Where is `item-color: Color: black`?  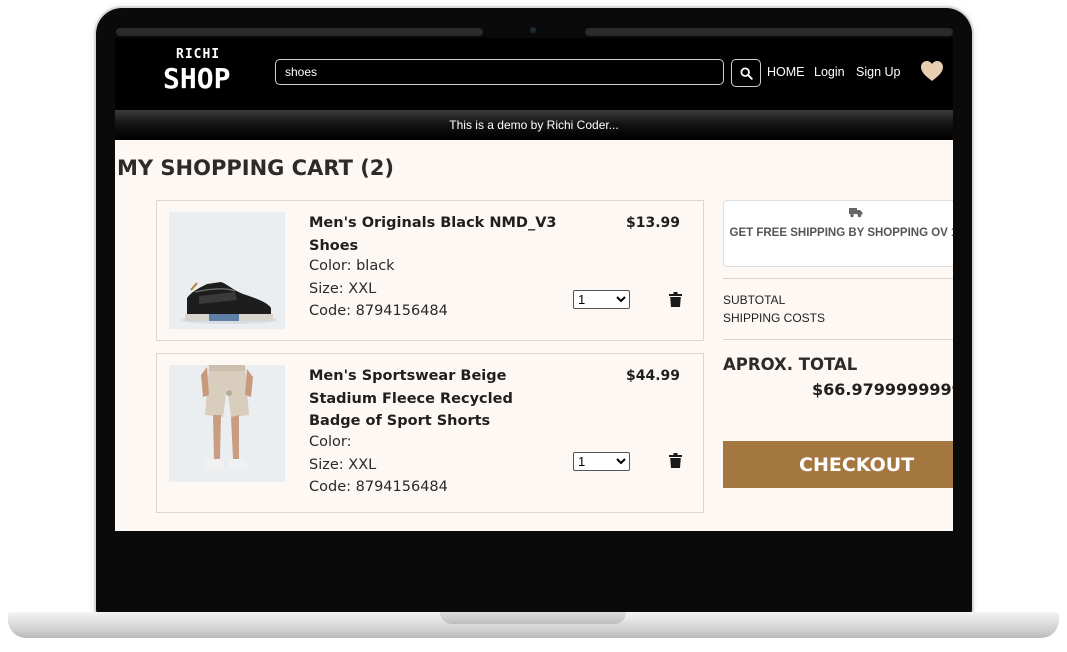 item-color: Color: black is located at coordinates (352, 266).